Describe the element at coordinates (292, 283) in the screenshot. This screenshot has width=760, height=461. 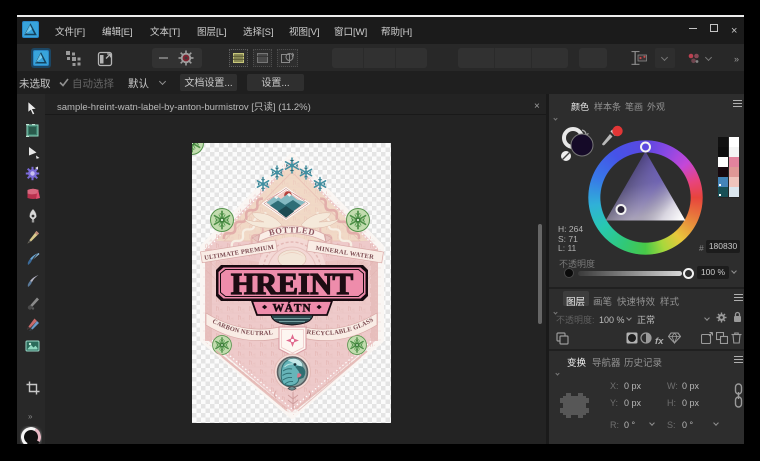
I see `svg-text: HREINT` at that location.